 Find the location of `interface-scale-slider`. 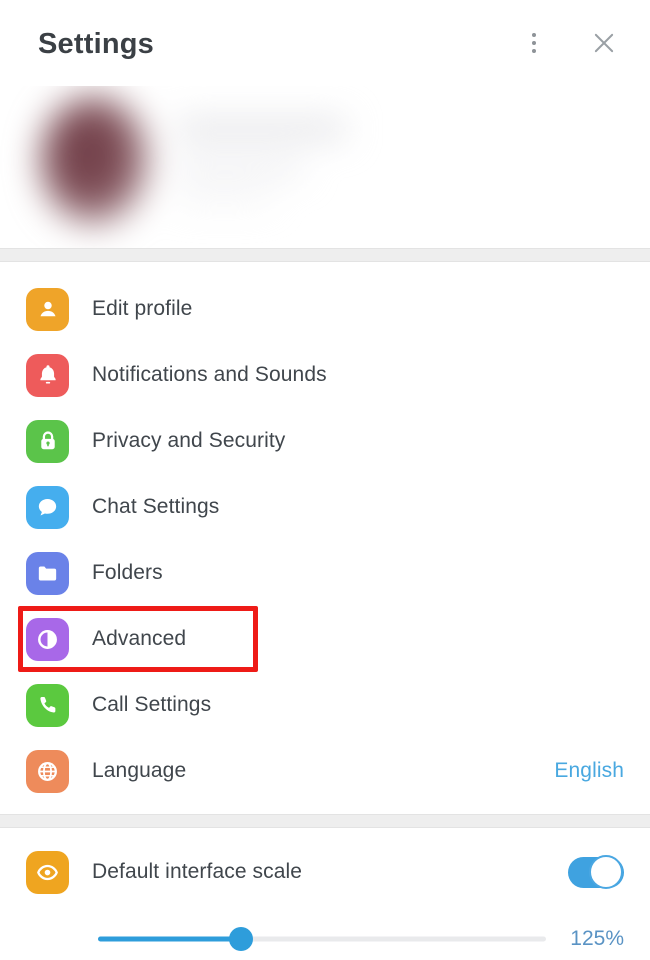

interface-scale-slider is located at coordinates (322, 939).